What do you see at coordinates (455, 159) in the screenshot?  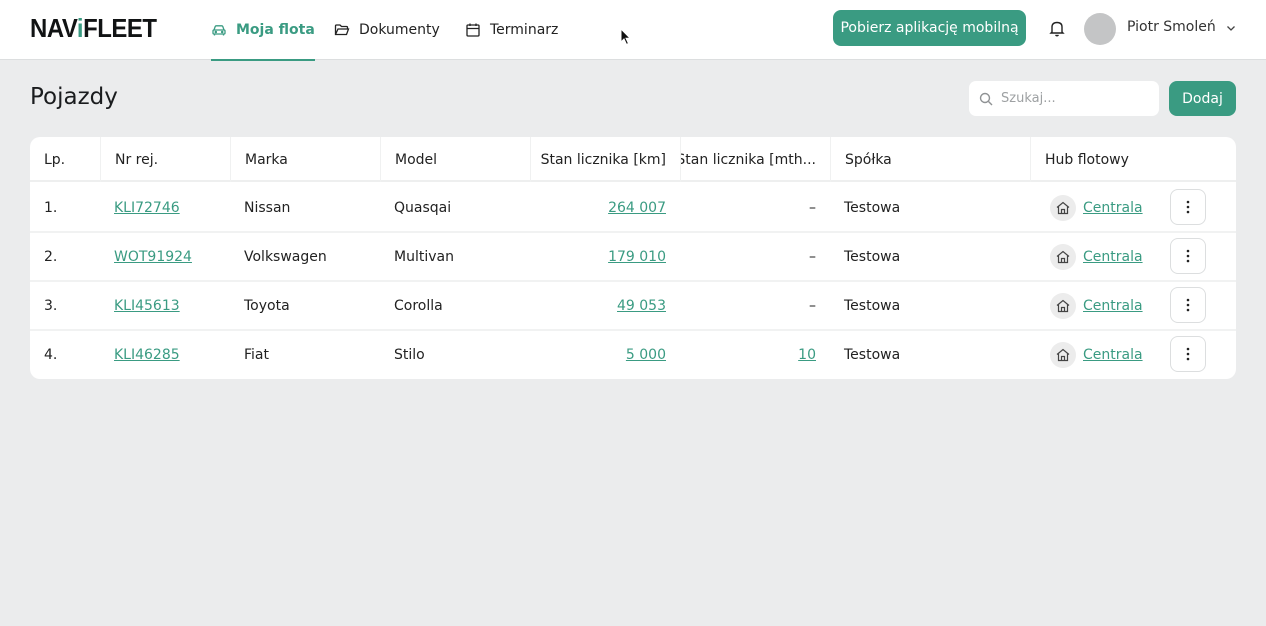 I see `column-header-model: Model` at bounding box center [455, 159].